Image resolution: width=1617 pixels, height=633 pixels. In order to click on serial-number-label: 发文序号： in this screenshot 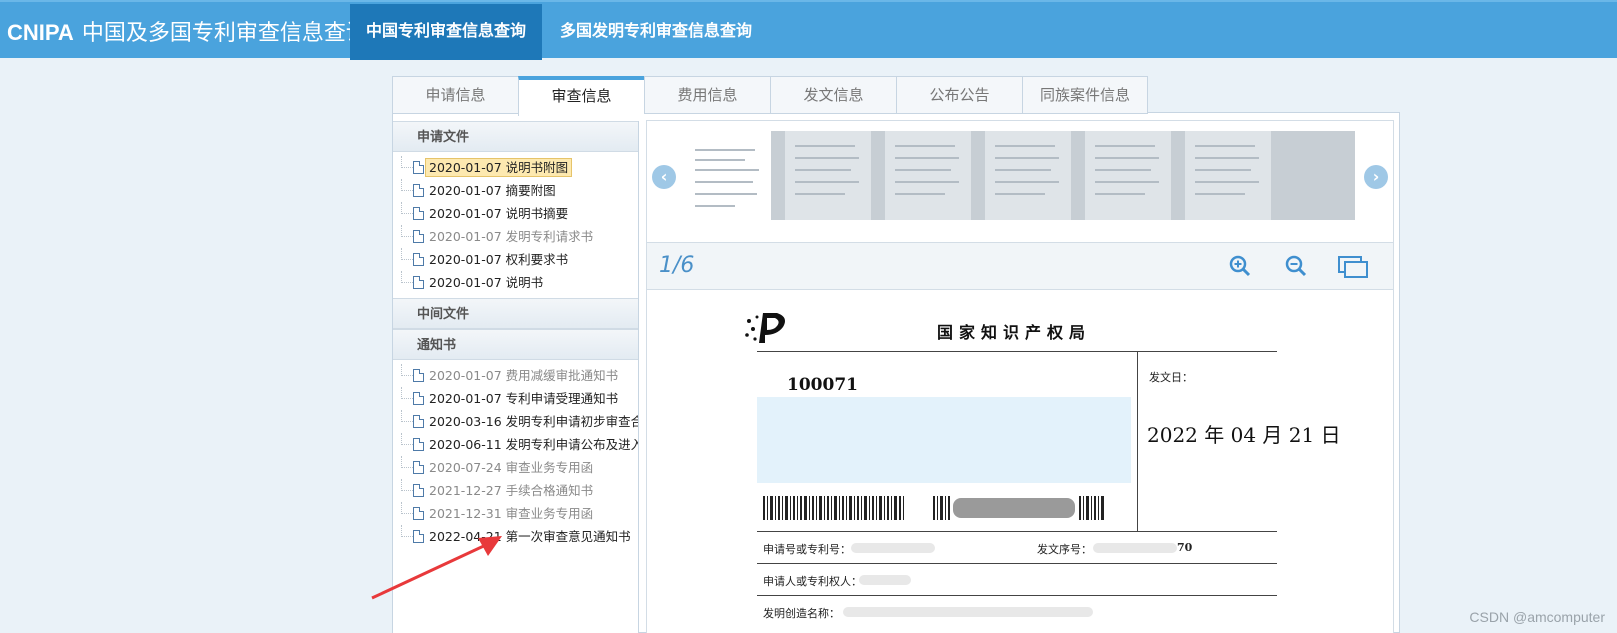, I will do `click(1064, 549)`.